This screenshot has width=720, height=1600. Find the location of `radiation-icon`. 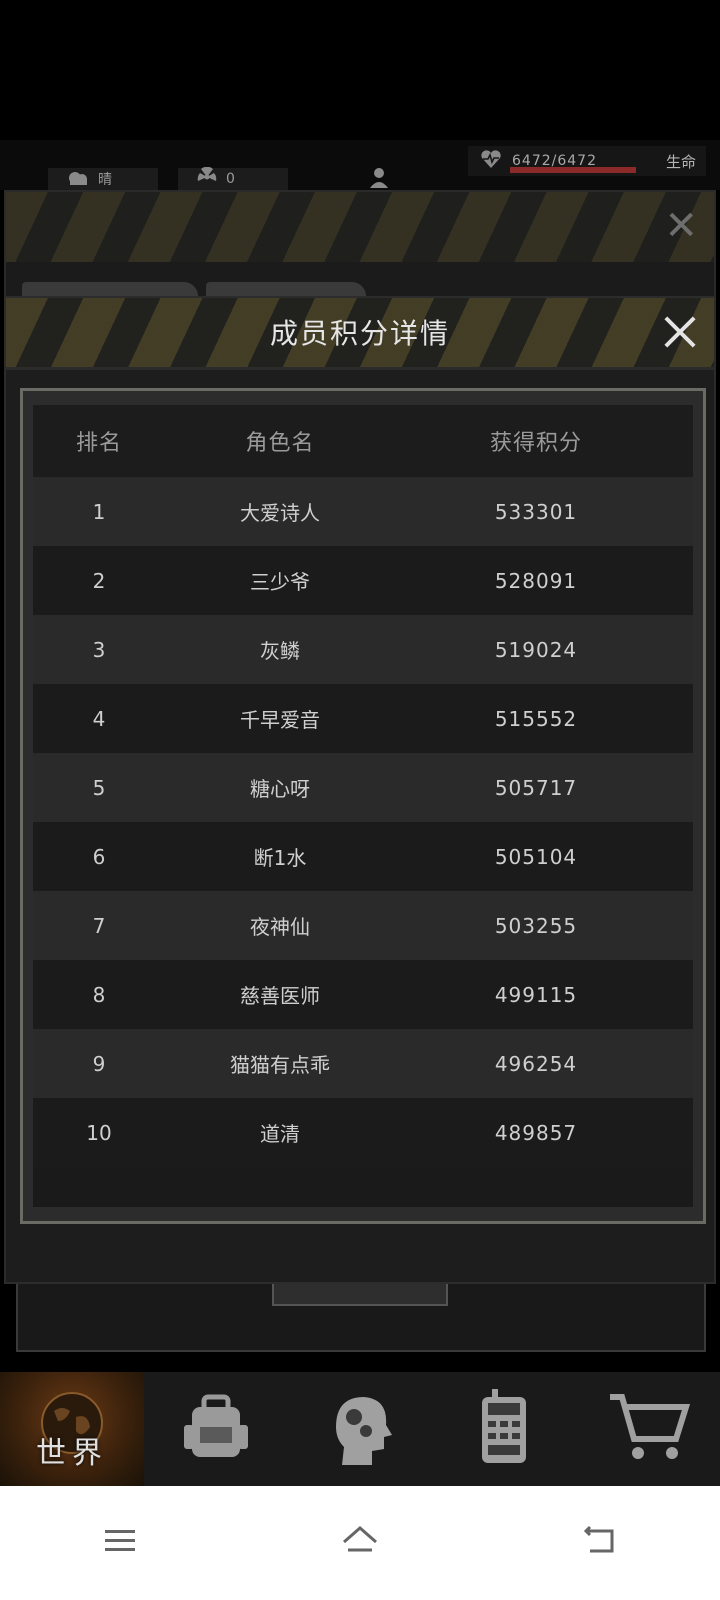

radiation-icon is located at coordinates (207, 178).